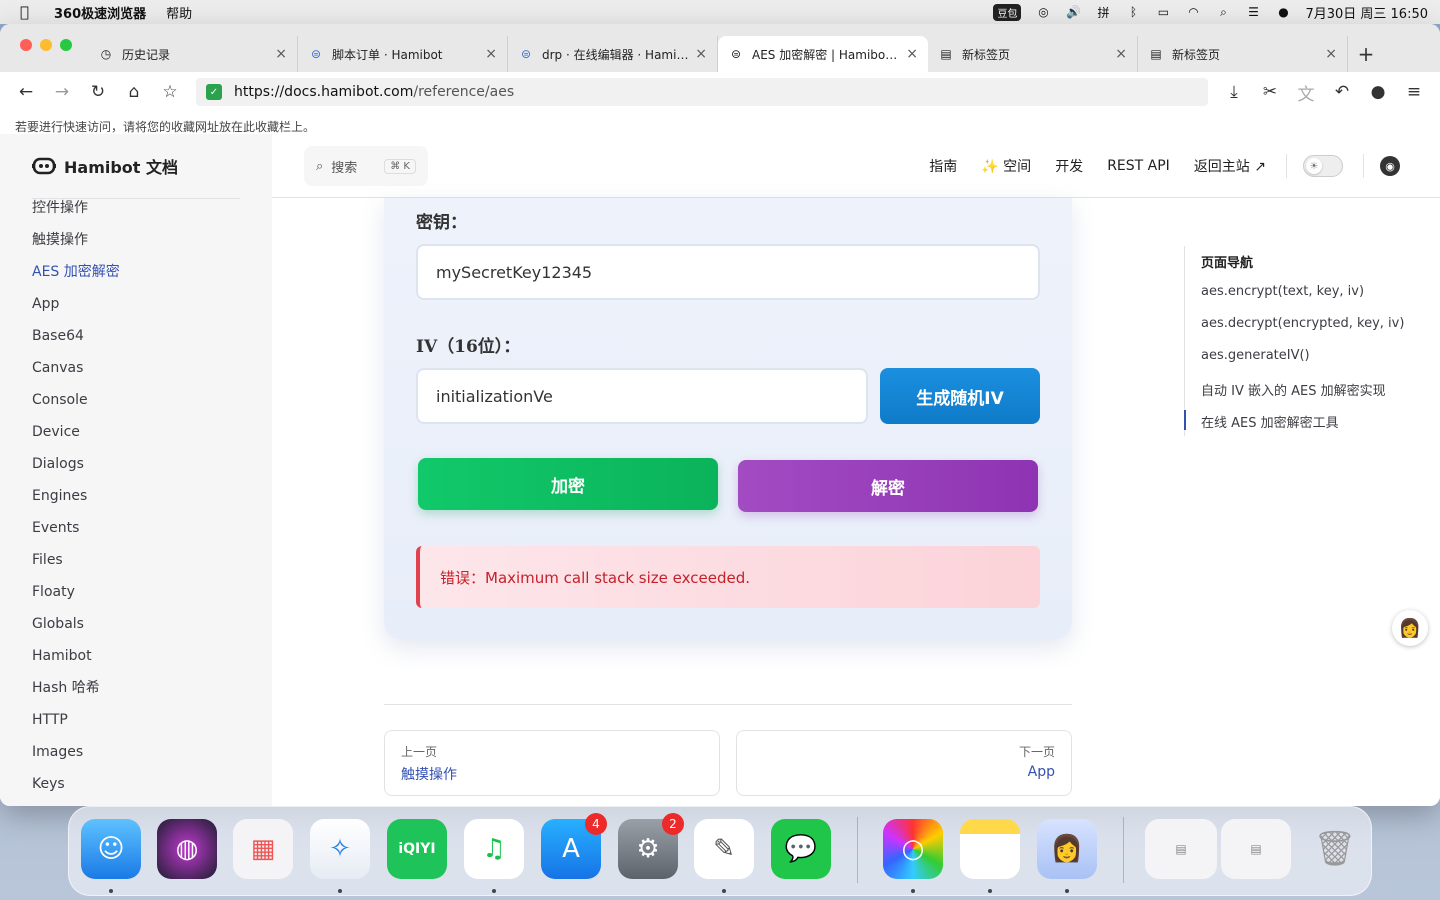 The height and width of the screenshot is (900, 1440). Describe the element at coordinates (170, 92) in the screenshot. I see `favorites-icon: ☆` at that location.